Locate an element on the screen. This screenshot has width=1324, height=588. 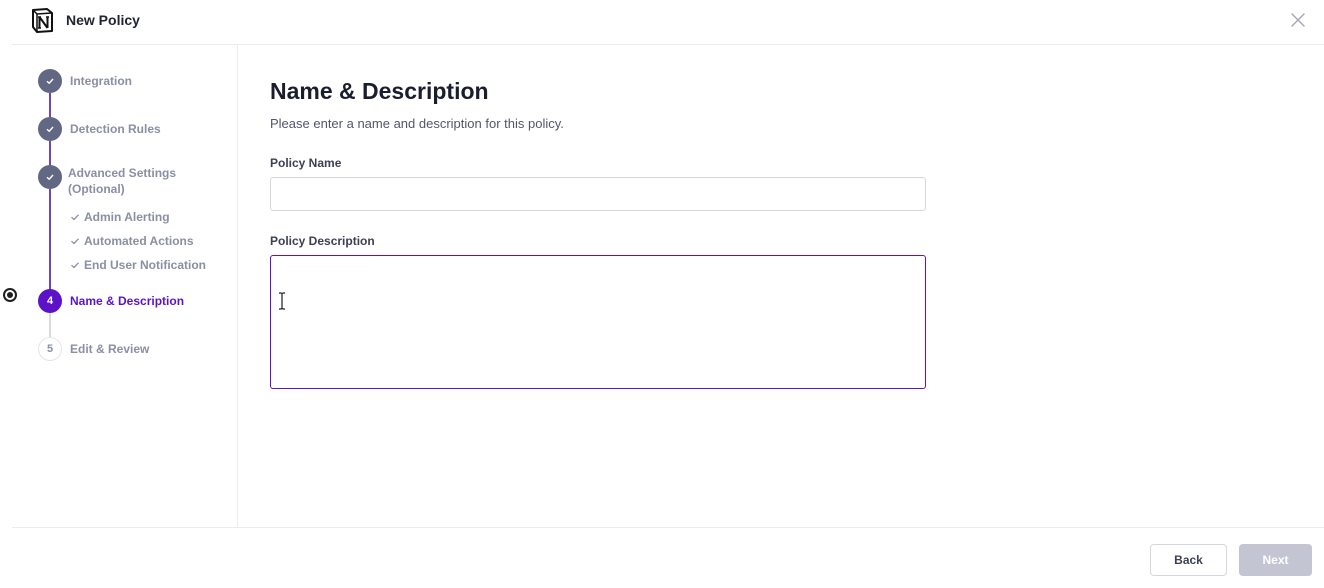
sub-step-end-user-notification: End User Notification is located at coordinates (138, 265).